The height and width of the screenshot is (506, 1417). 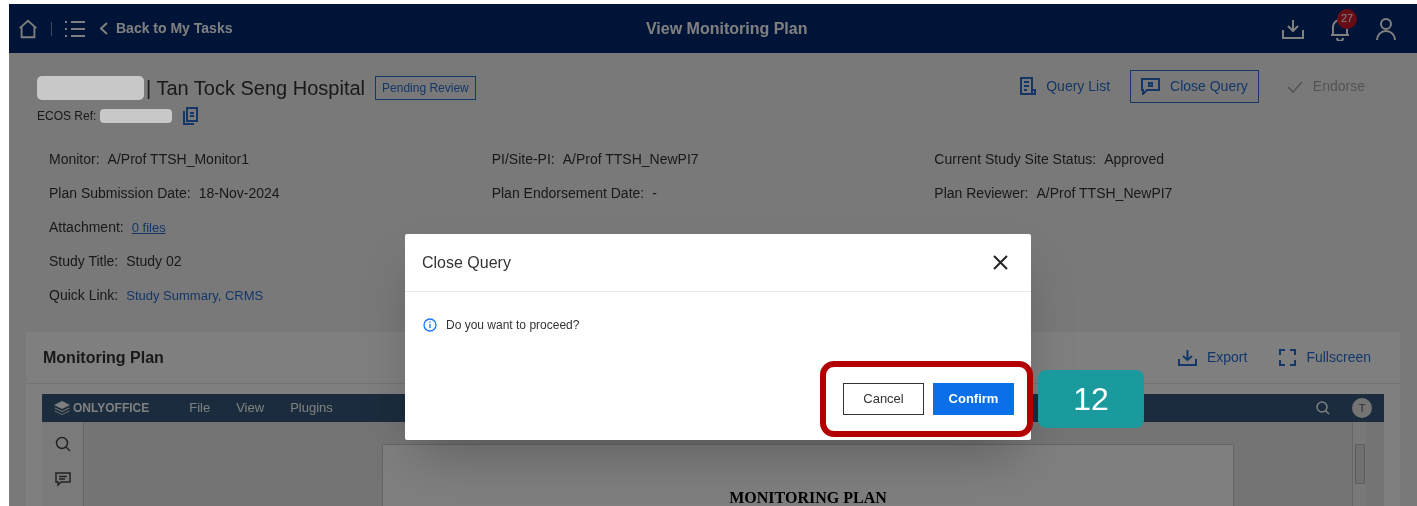 What do you see at coordinates (467, 262) in the screenshot?
I see `dialog-title: Close Query` at bounding box center [467, 262].